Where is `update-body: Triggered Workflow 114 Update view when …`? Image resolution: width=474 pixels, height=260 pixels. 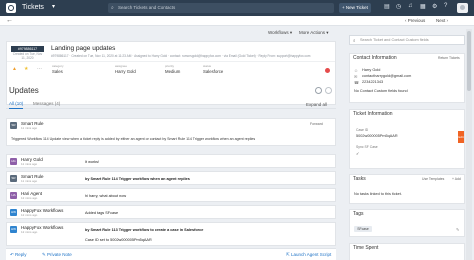 update-body: Triggered Workflow 114 Update view when … is located at coordinates (133, 139).